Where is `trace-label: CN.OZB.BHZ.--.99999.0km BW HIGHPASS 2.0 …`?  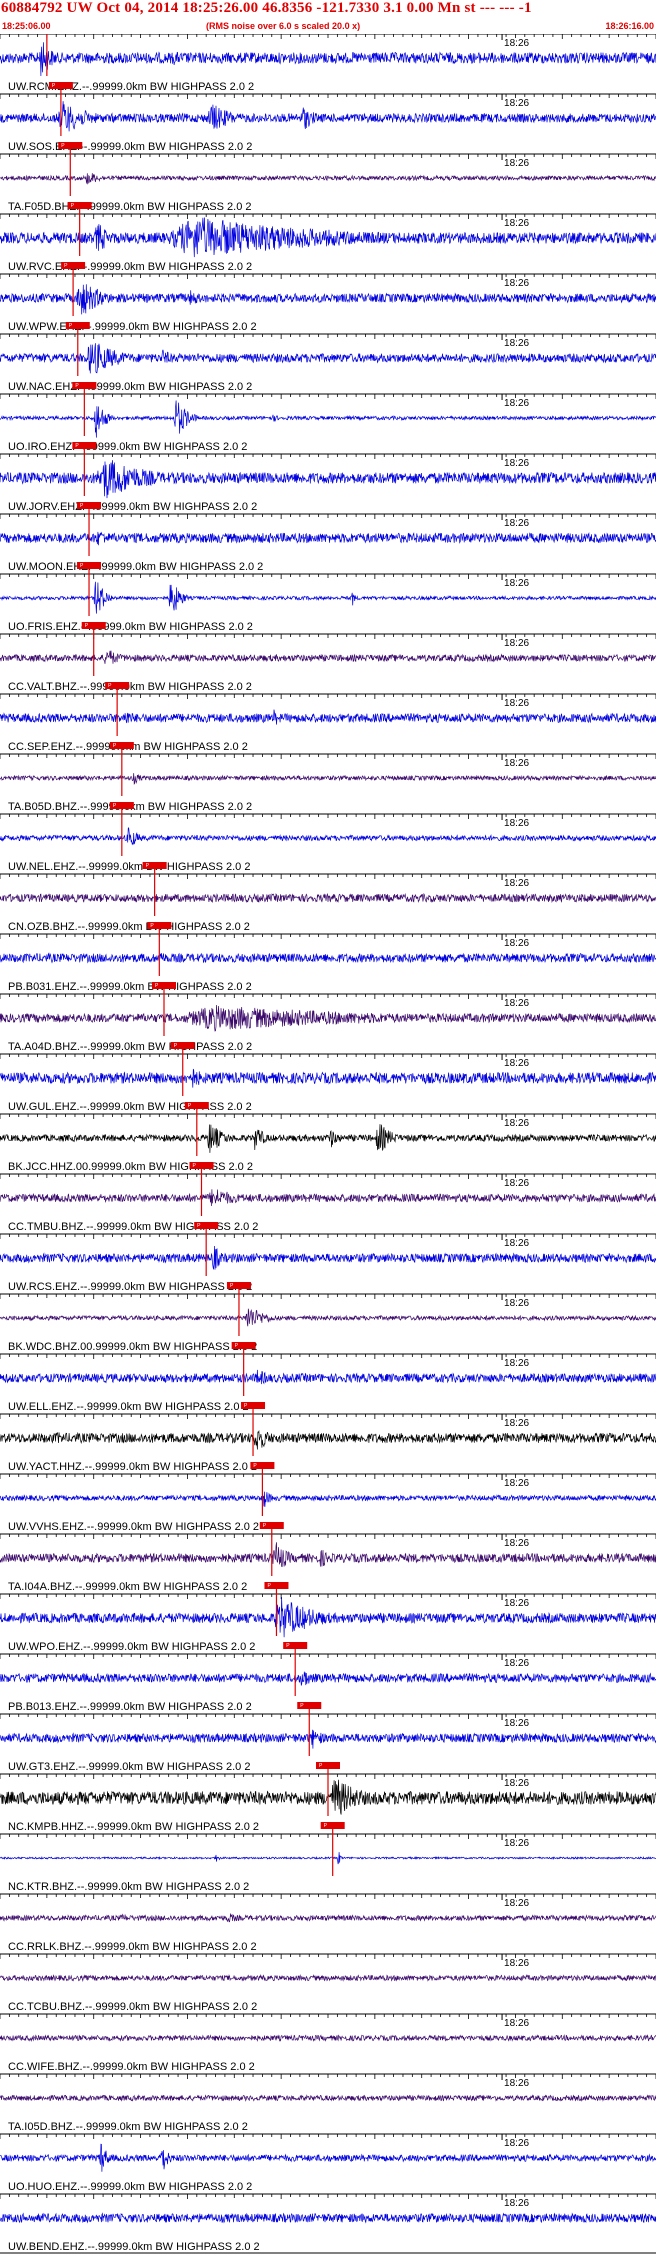
trace-label: CN.OZB.BHZ.--.99999.0km BW HIGHPASS 2.0 … is located at coordinates (129, 927).